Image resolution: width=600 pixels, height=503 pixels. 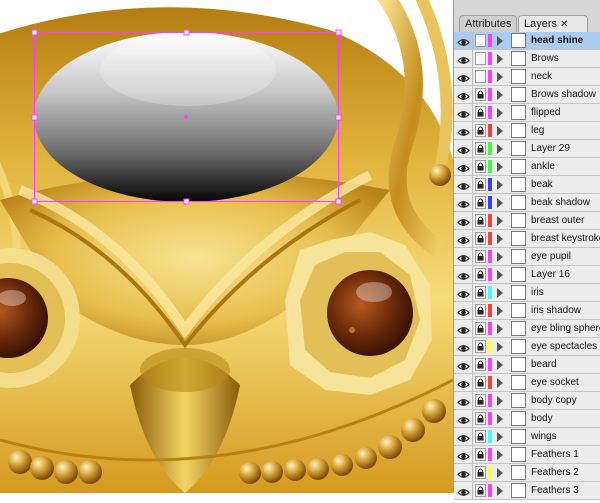 What do you see at coordinates (527, 131) in the screenshot?
I see `layer-row: leg` at bounding box center [527, 131].